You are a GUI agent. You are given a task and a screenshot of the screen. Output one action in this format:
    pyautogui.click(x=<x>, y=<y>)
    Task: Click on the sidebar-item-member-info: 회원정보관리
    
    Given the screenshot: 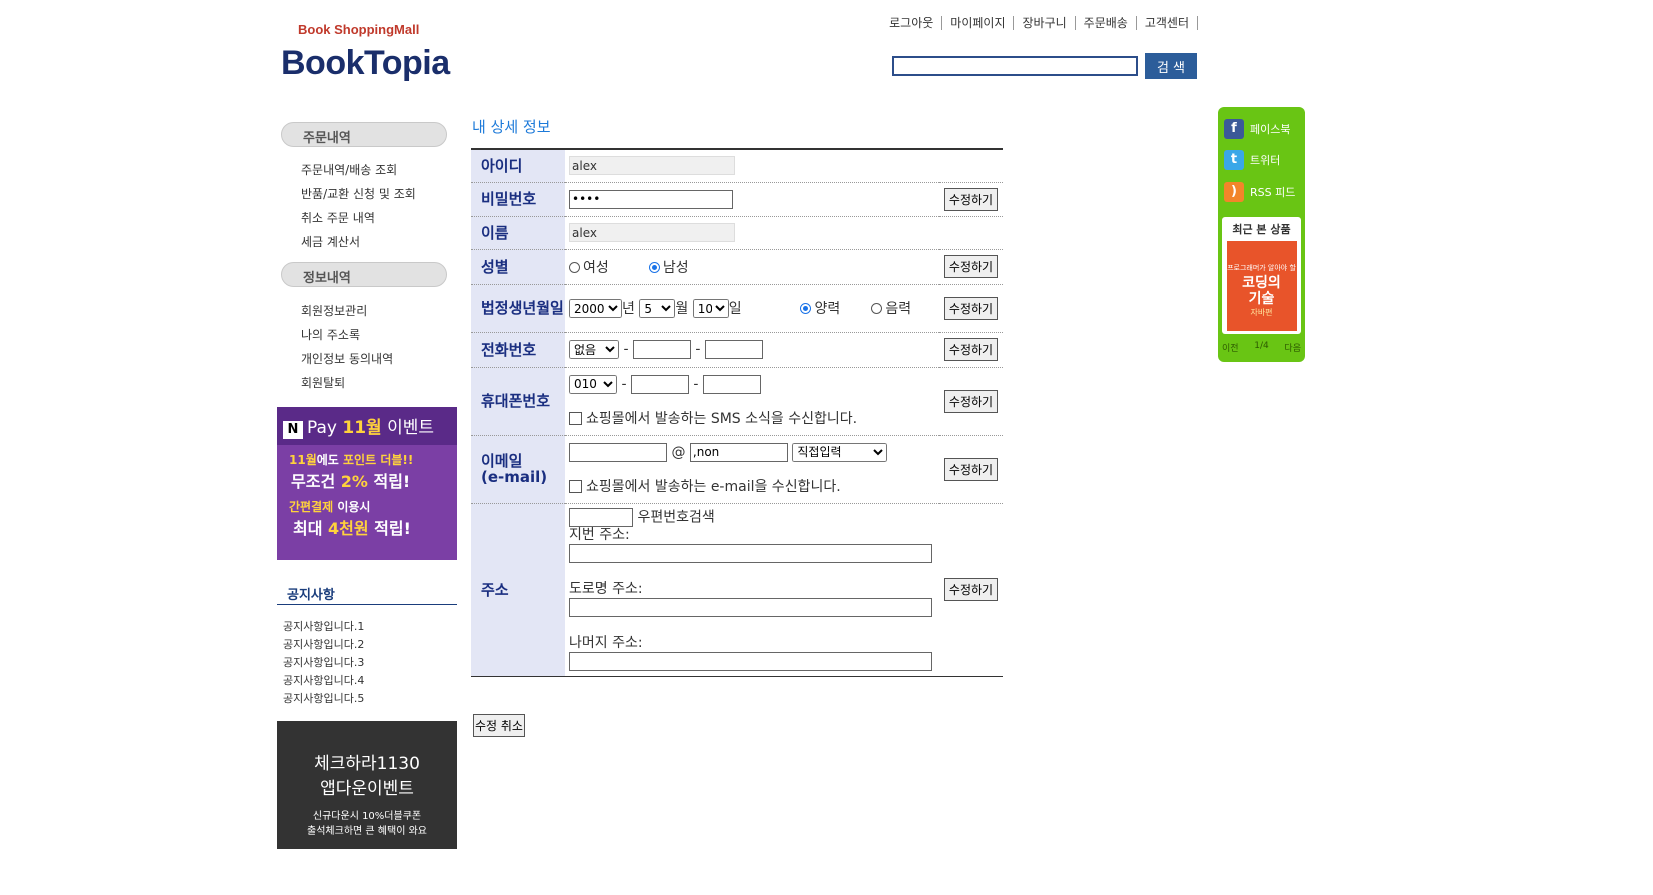 What is the action you would take?
    pyautogui.click(x=334, y=310)
    